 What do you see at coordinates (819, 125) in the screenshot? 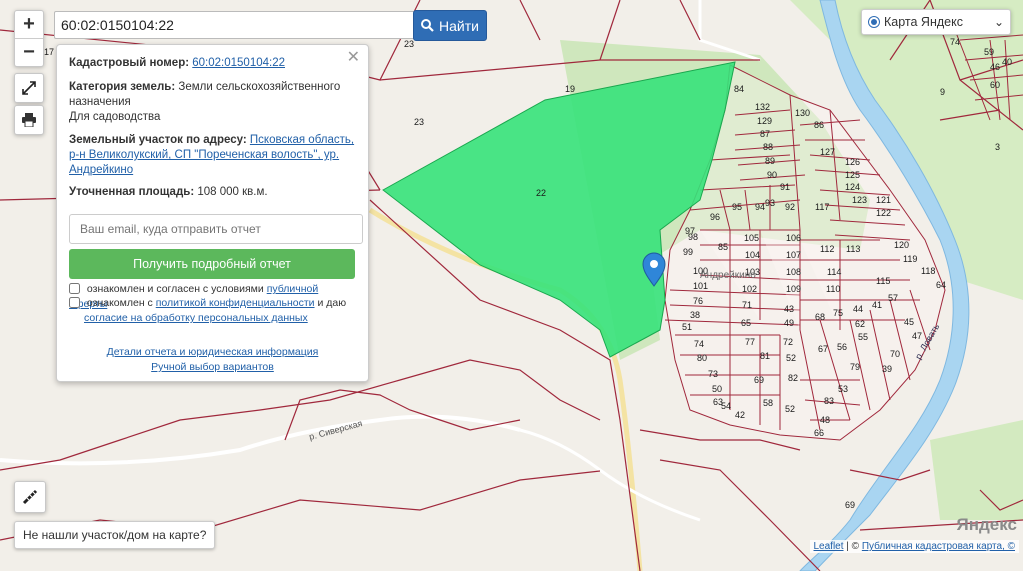
I see `parcel-number-label: 86` at bounding box center [819, 125].